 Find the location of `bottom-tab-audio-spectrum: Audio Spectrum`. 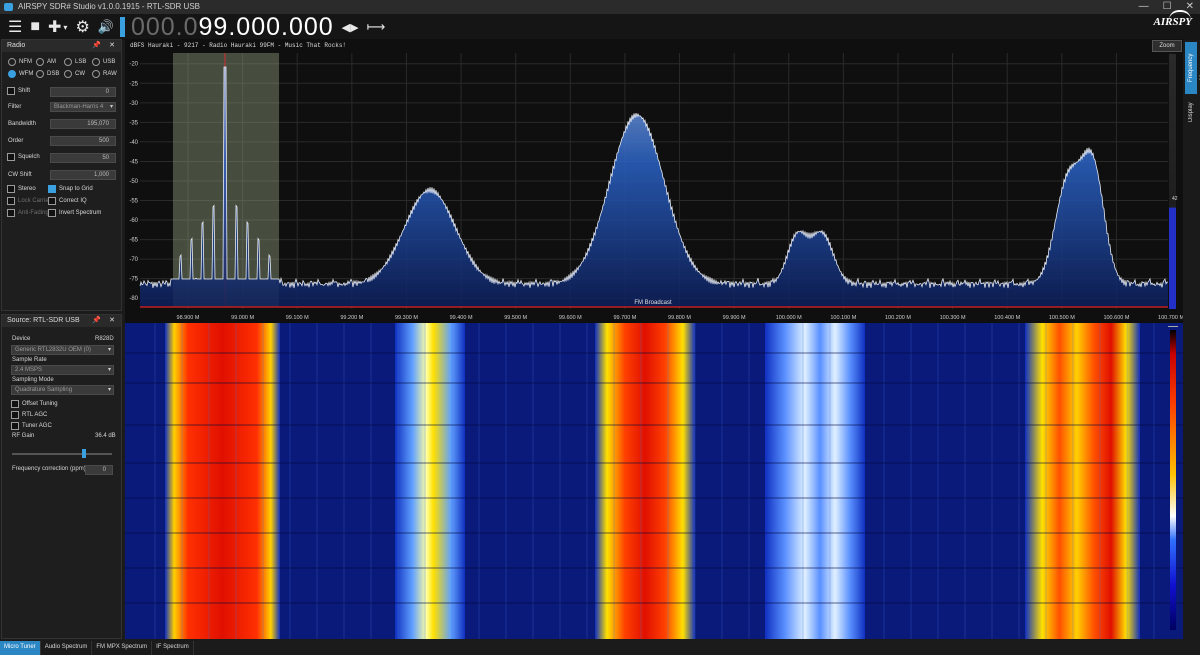

bottom-tab-audio-spectrum: Audio Spectrum is located at coordinates (67, 648).